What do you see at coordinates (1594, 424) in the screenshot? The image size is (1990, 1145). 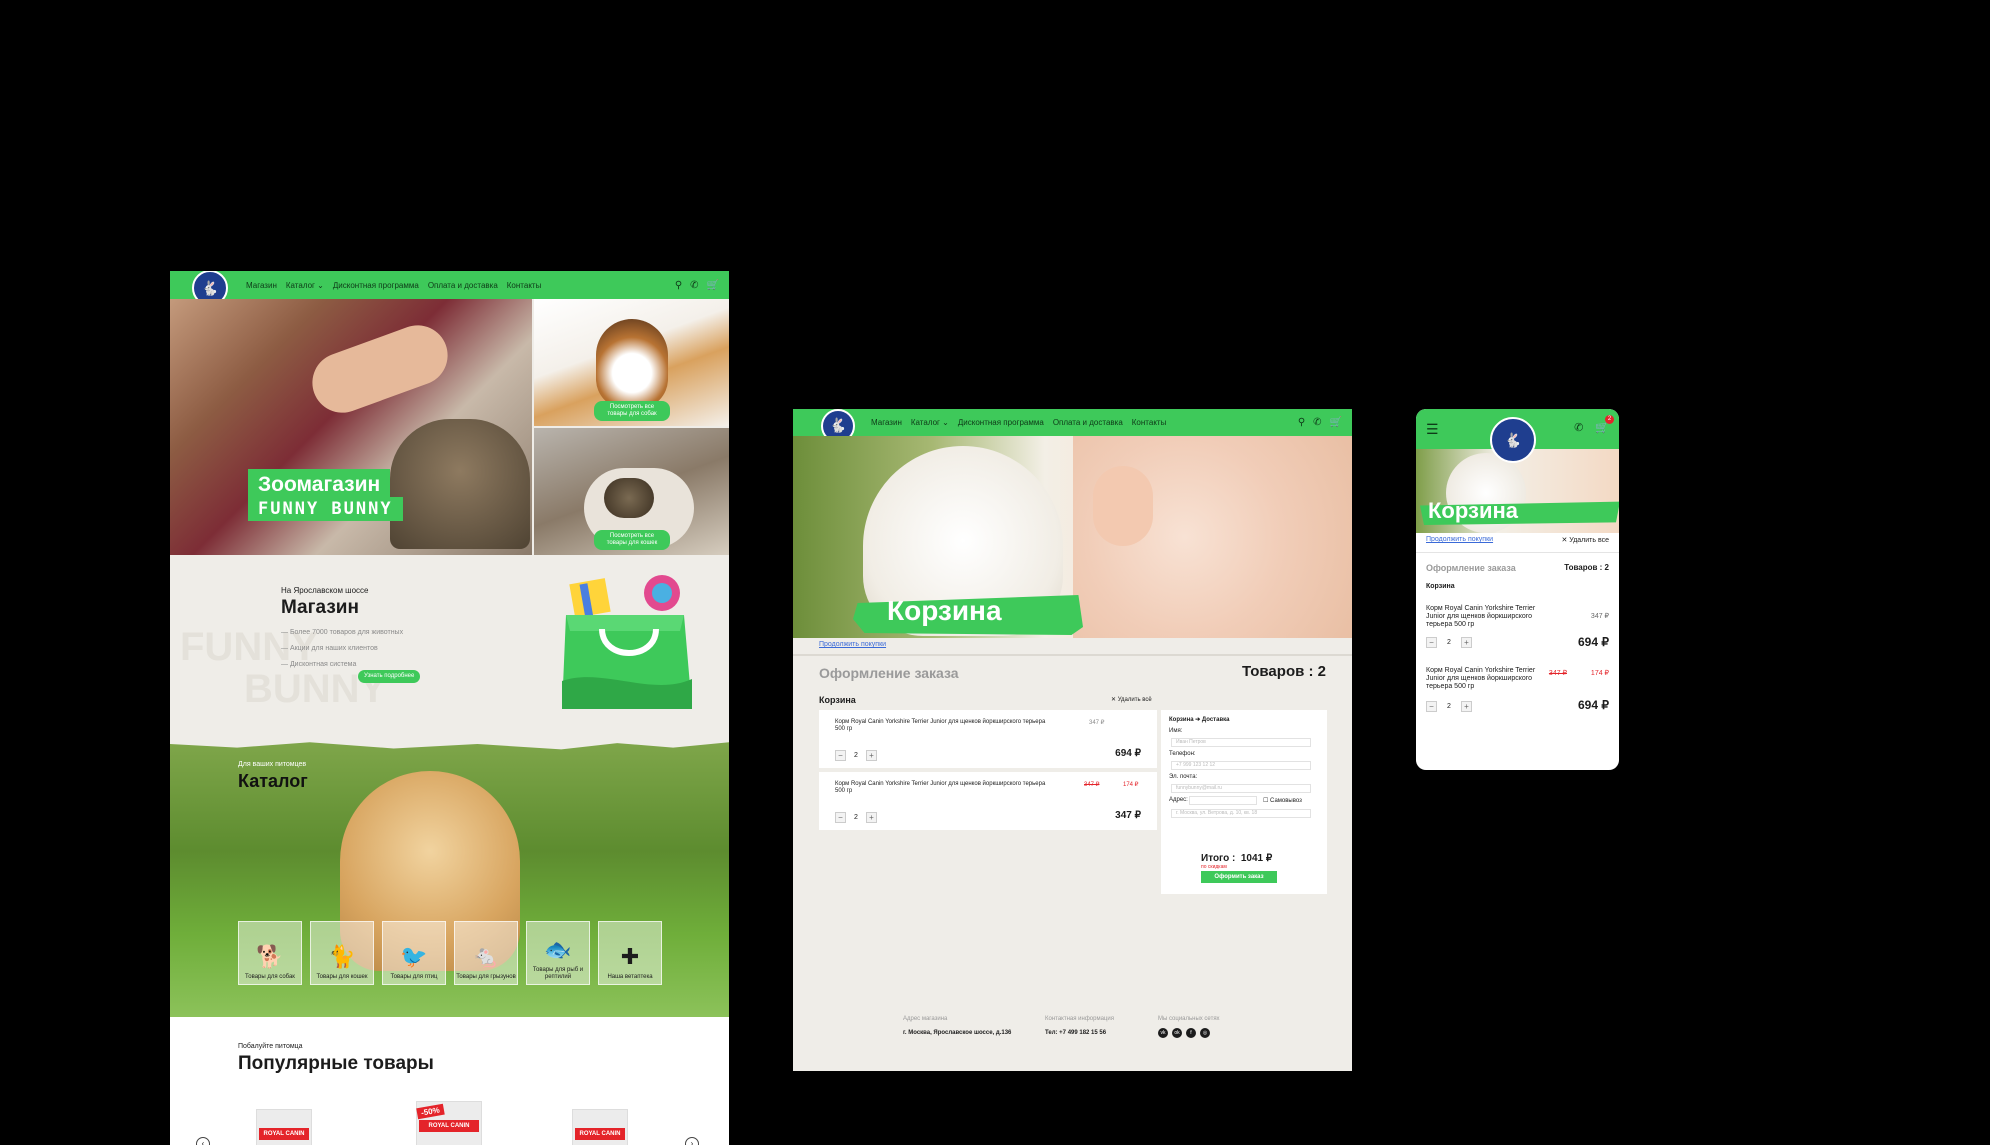 I see `mobile-header-icons: ✆ 🛒 2` at bounding box center [1594, 424].